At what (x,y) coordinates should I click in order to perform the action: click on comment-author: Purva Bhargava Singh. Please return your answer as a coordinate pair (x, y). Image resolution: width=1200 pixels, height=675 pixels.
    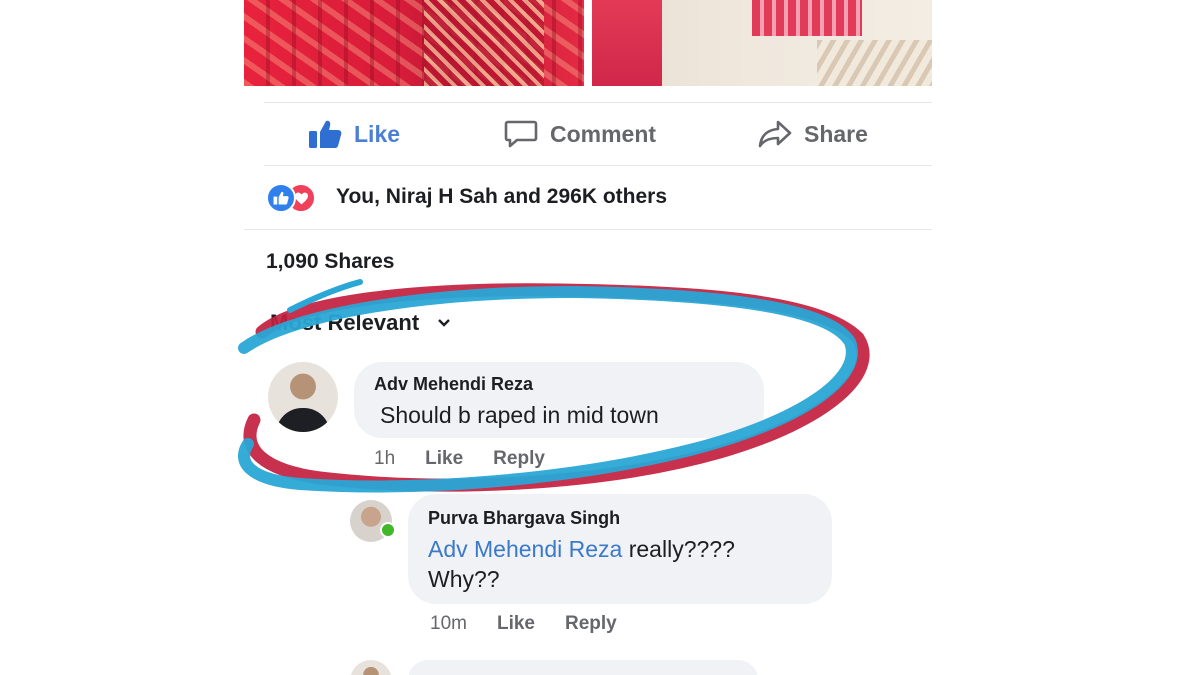
    Looking at the image, I should click on (524, 518).